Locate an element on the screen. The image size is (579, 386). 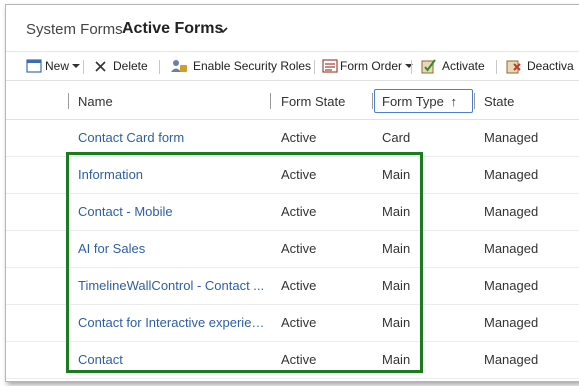
sort-ascending-icon: ↑ is located at coordinates (454, 101).